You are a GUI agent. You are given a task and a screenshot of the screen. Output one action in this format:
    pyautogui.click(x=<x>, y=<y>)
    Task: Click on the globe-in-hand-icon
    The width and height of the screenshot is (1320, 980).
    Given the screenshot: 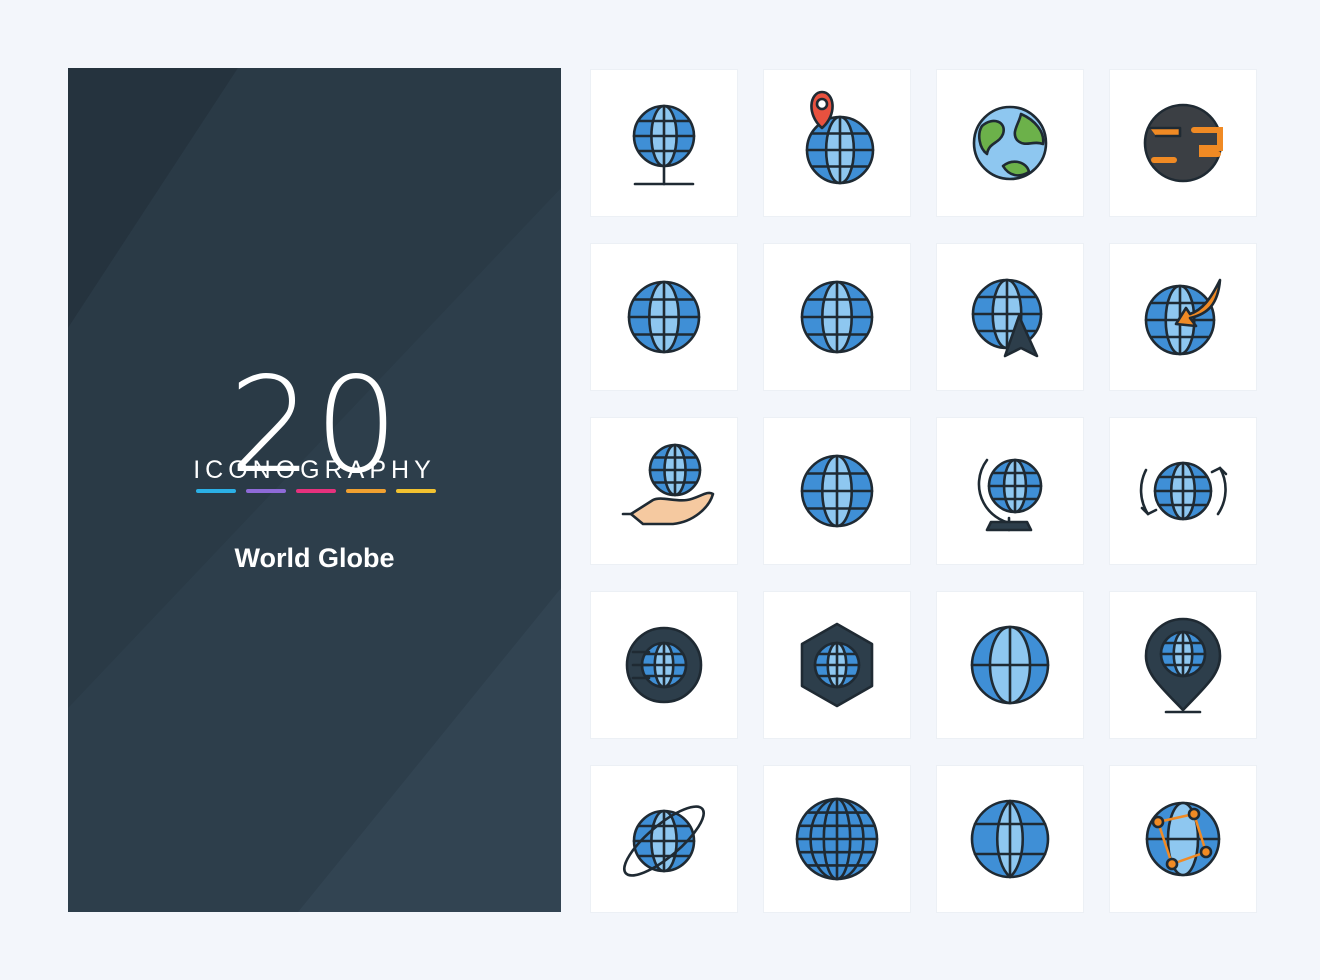 What is the action you would take?
    pyautogui.click(x=668, y=484)
    